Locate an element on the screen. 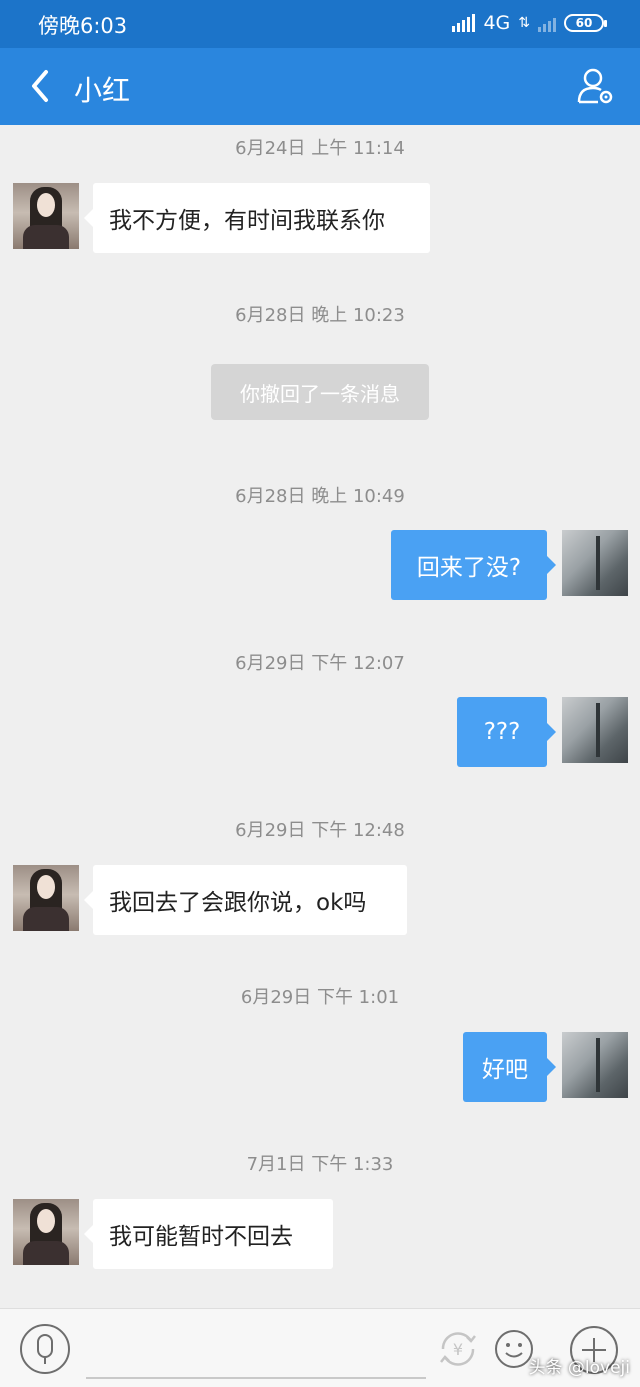  status-time: 傍晚6:03 is located at coordinates (83, 26).